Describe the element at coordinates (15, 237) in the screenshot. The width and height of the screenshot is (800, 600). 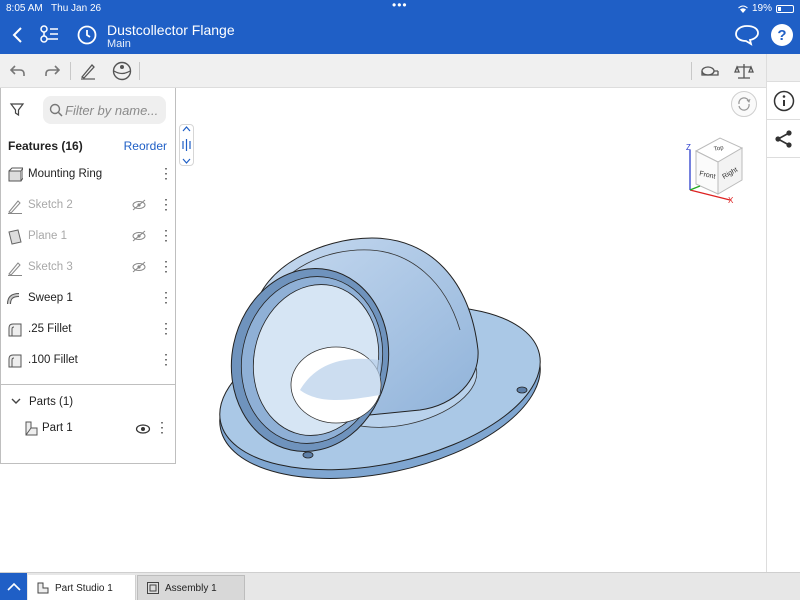
I see `plane-icon` at that location.